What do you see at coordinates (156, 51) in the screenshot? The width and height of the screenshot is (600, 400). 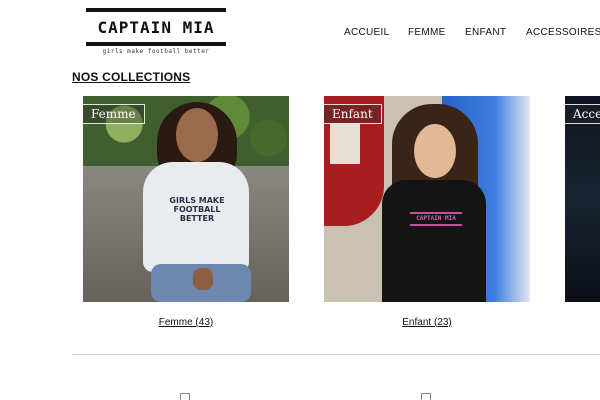 I see `logo-tagline: girls make football better` at bounding box center [156, 51].